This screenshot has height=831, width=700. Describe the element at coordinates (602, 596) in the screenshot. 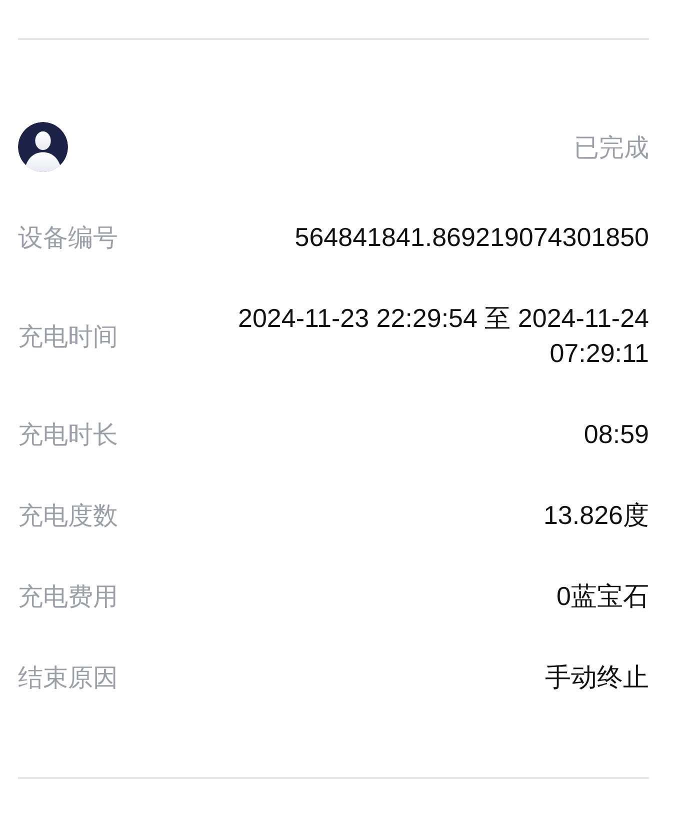

I see `field-value: 0蓝宝石` at that location.